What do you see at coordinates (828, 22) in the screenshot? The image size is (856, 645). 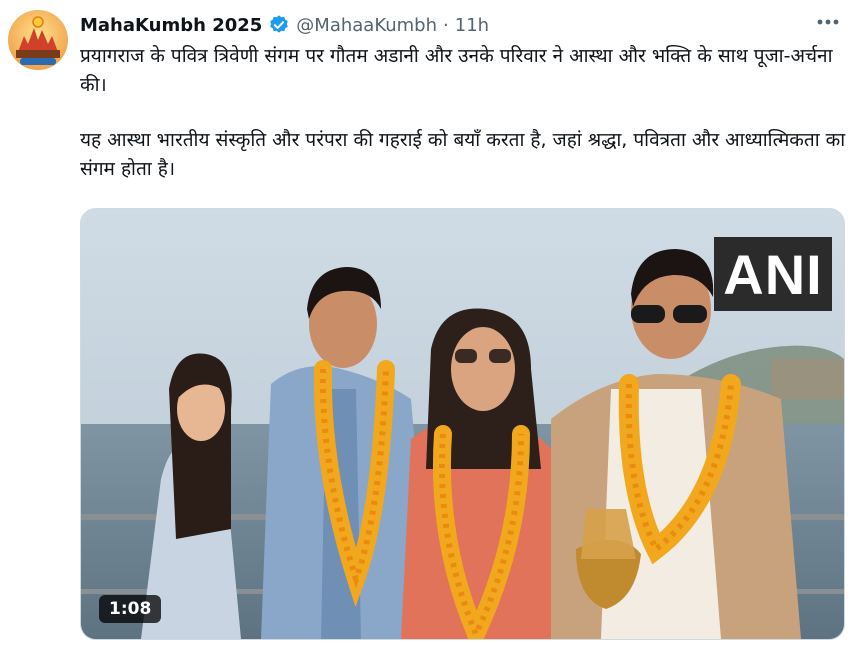 I see `more-options-icon` at bounding box center [828, 22].